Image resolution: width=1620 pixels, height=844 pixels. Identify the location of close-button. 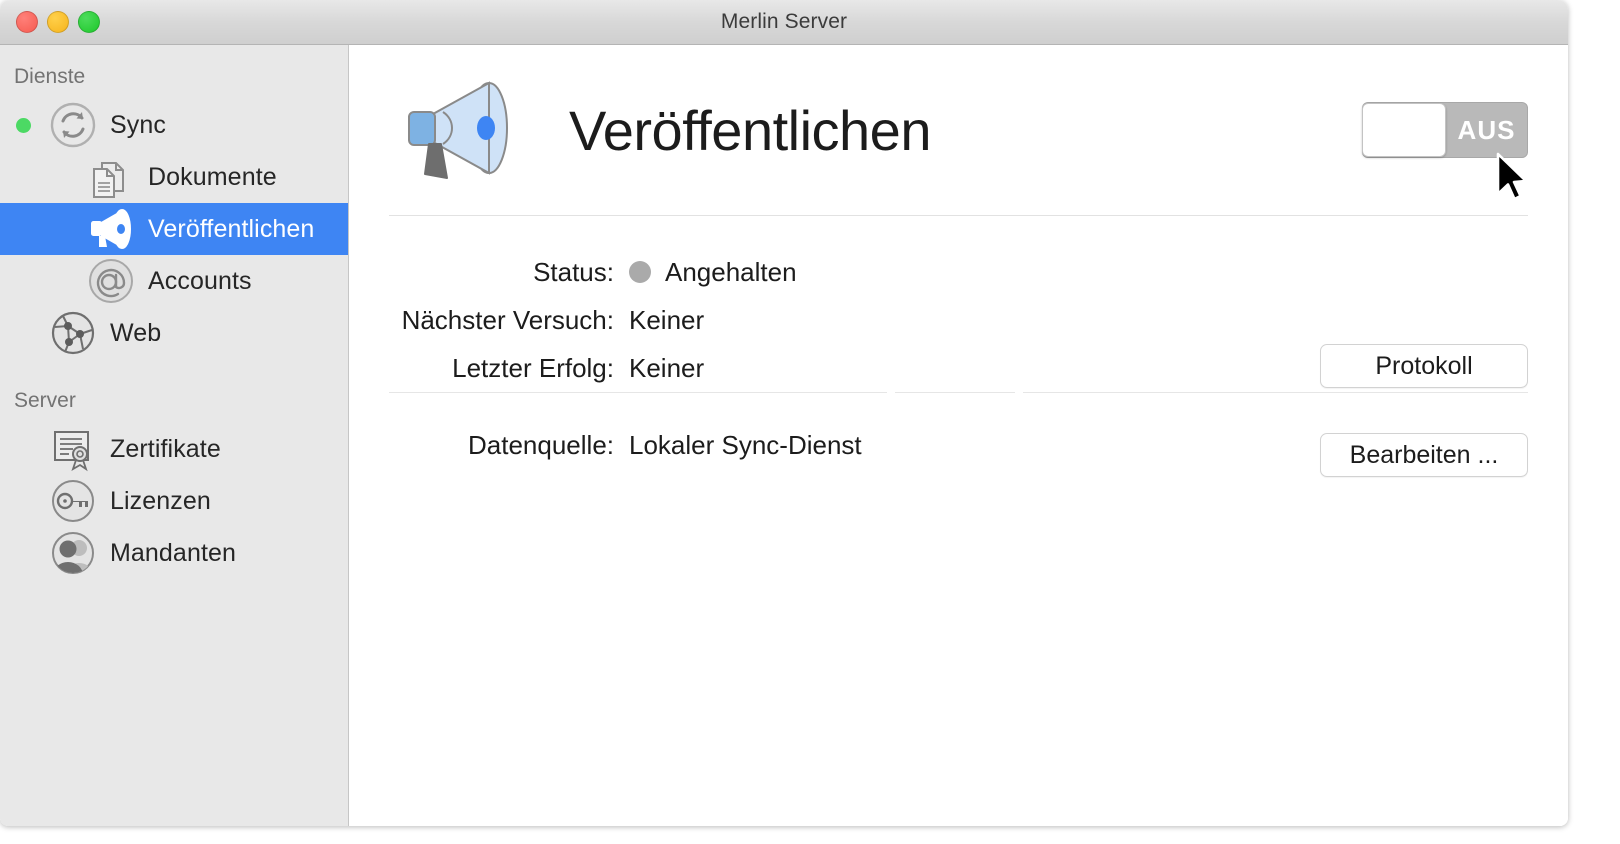
(27, 22).